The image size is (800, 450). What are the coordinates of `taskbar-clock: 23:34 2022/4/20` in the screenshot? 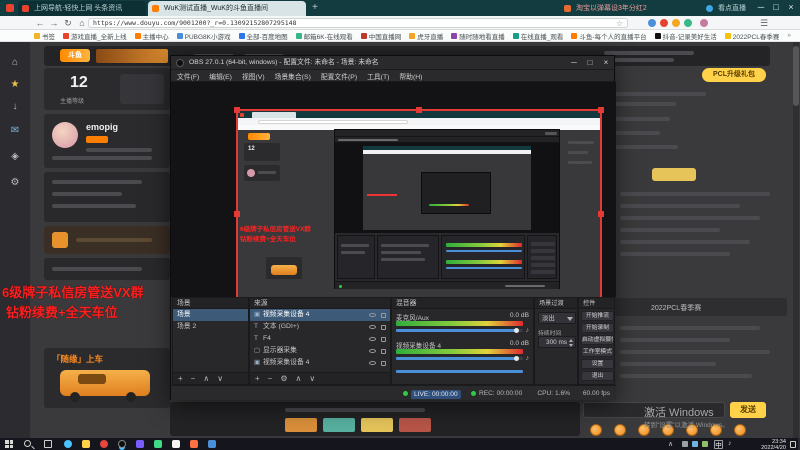 It's located at (762, 444).